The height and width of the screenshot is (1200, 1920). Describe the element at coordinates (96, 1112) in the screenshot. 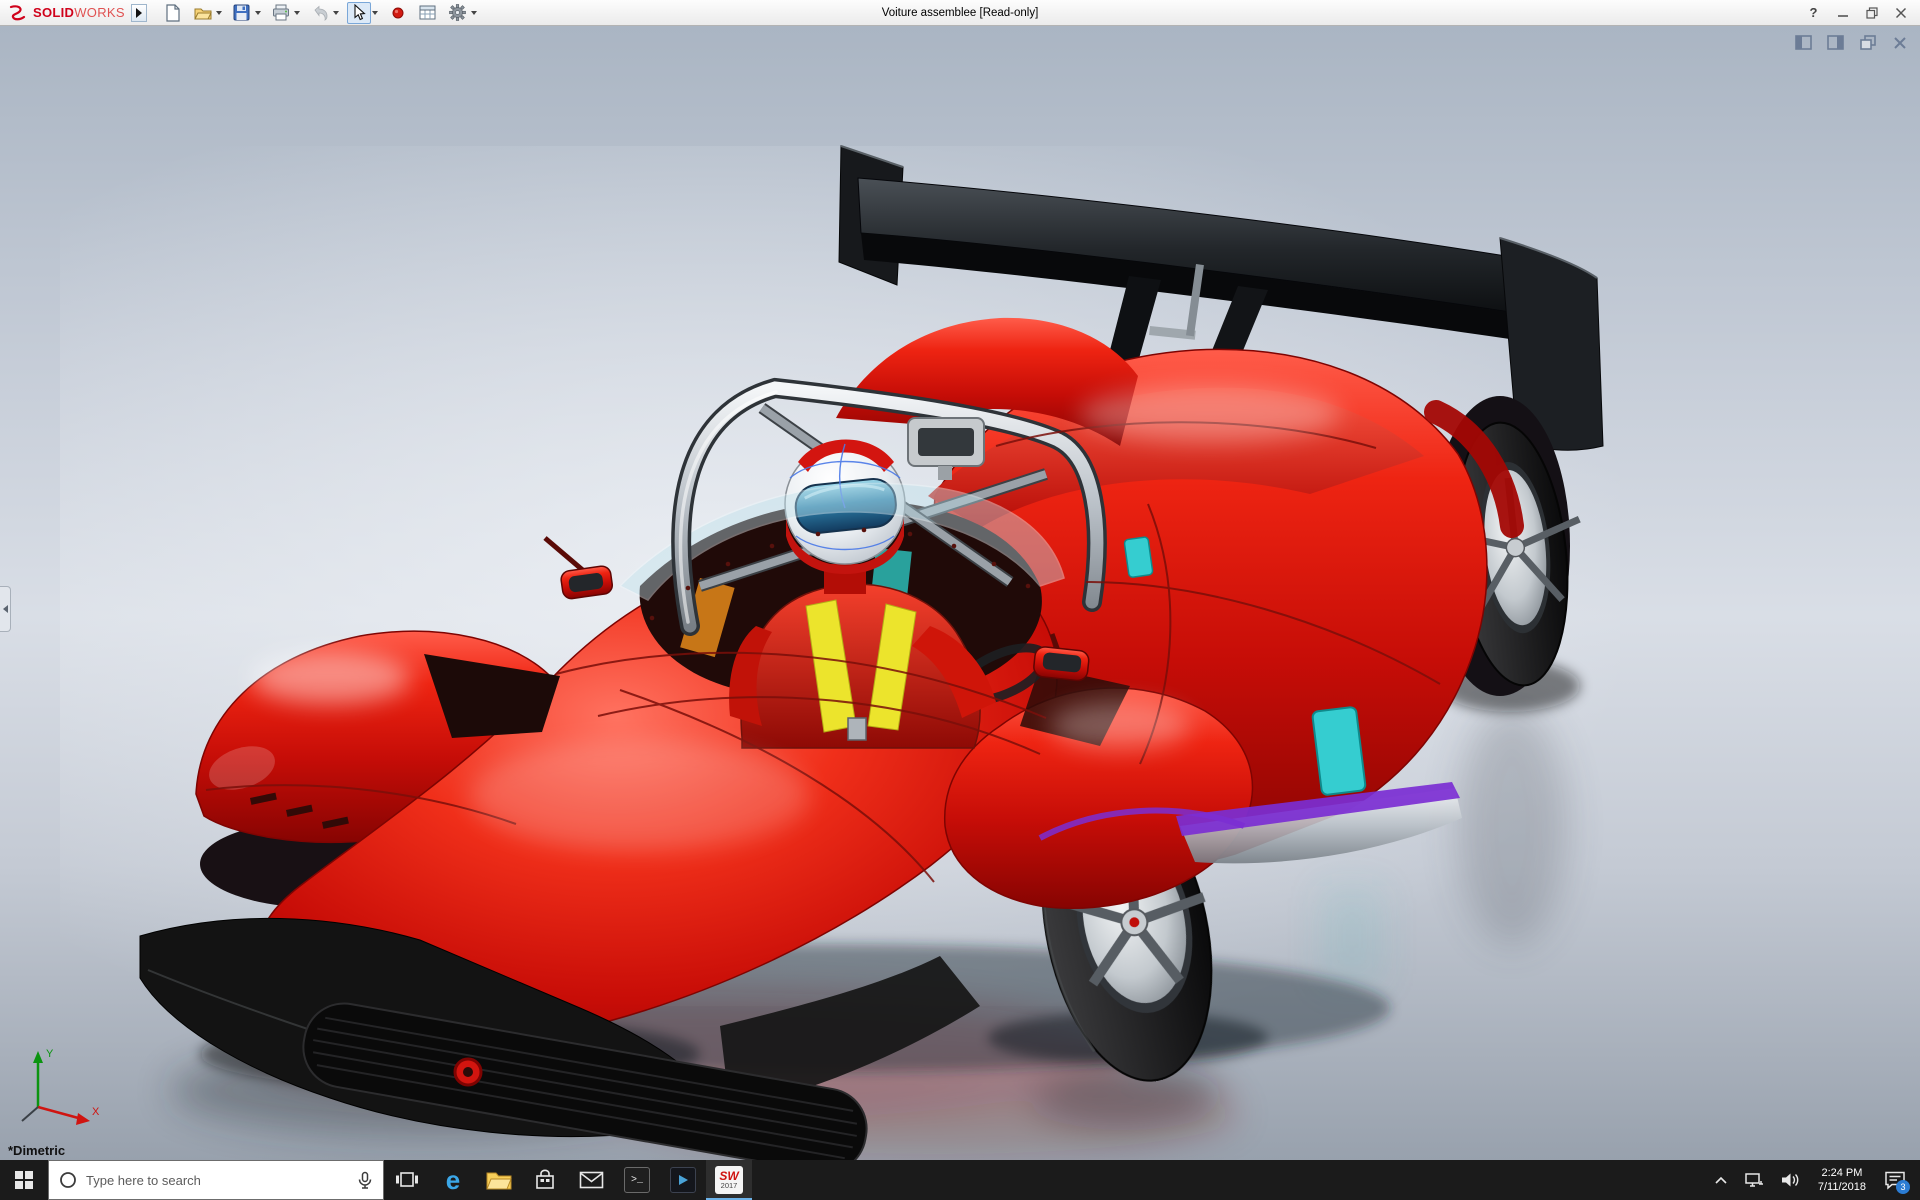

I see `triad-x-label: X` at that location.